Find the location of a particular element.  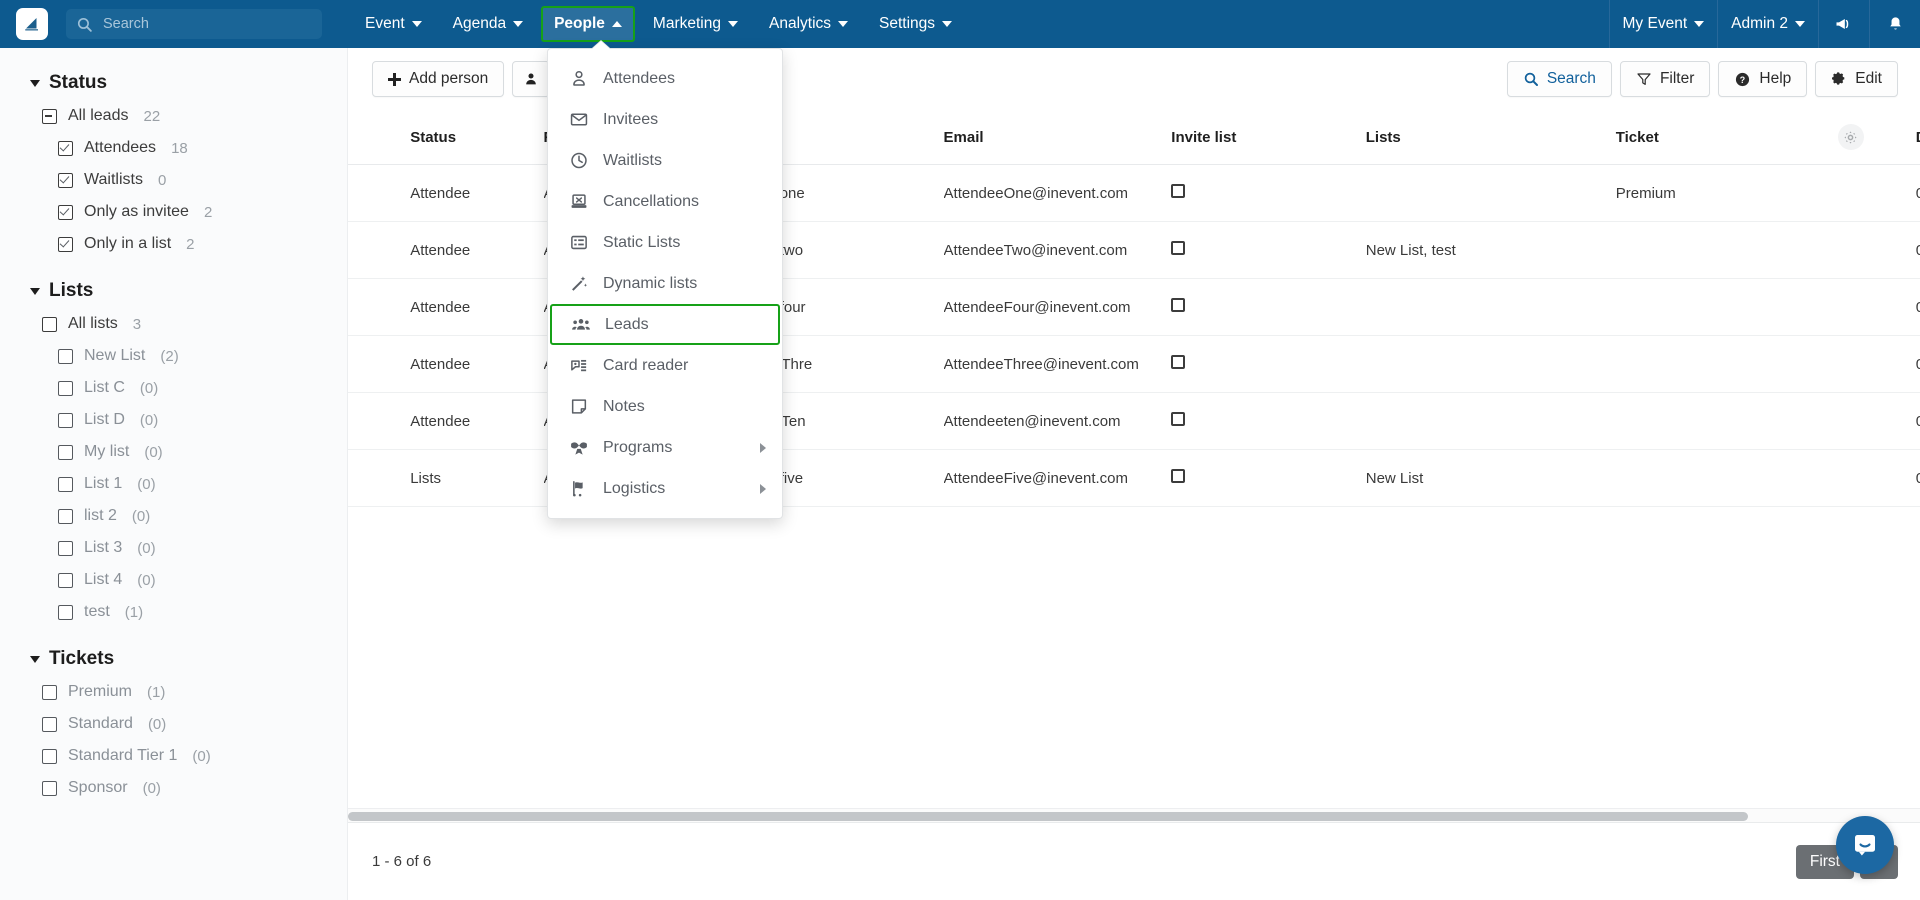

horizontal-scrollbar is located at coordinates (1134, 815).